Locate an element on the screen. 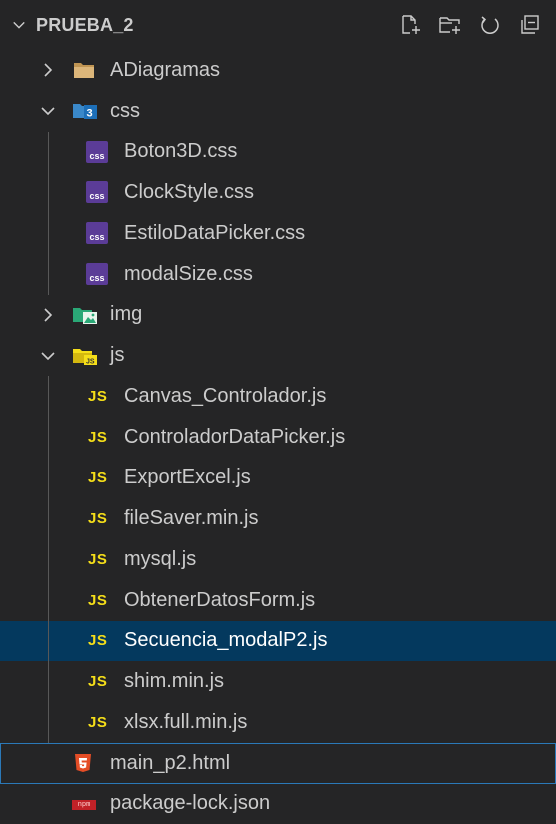 This screenshot has width=556, height=824. tree-item-label: package-lock.json is located at coordinates (190, 803).